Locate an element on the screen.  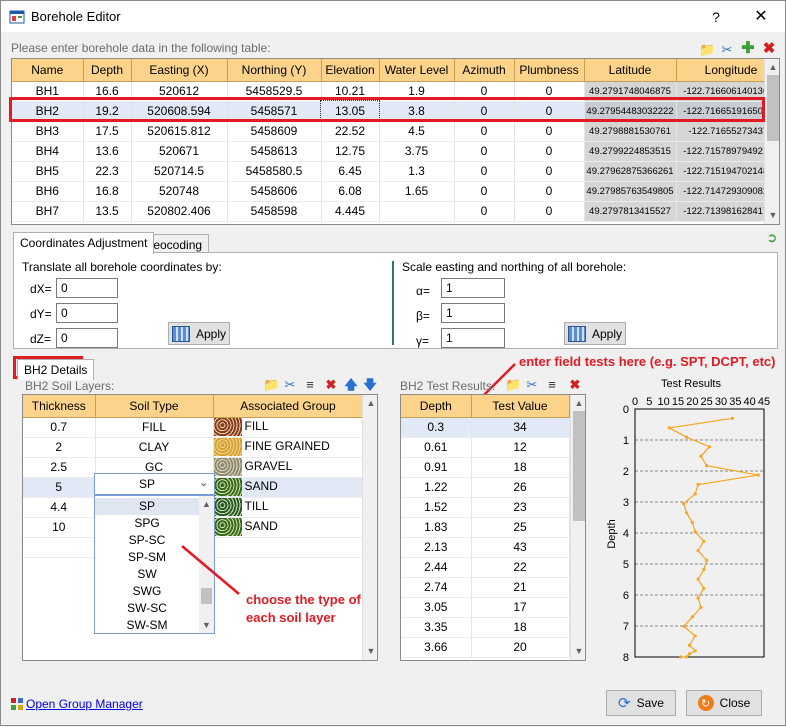
table-cell: 0.91 is located at coordinates (436, 467).